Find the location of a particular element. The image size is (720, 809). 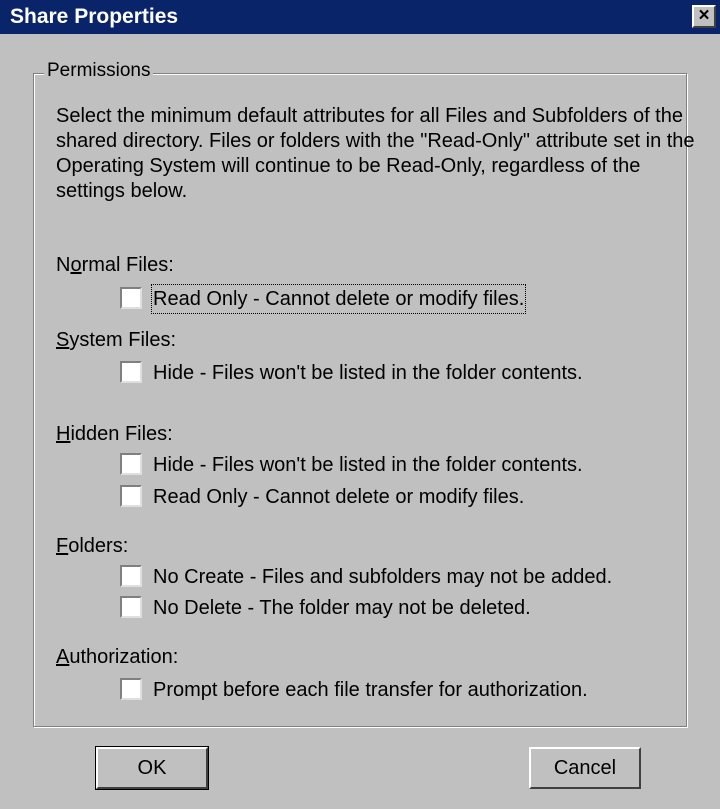

section-authorization: Authorization: is located at coordinates (117, 657).